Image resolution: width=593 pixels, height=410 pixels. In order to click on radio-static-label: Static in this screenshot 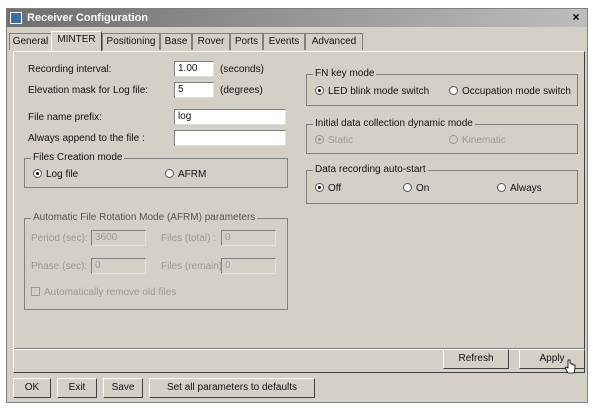, I will do `click(341, 140)`.